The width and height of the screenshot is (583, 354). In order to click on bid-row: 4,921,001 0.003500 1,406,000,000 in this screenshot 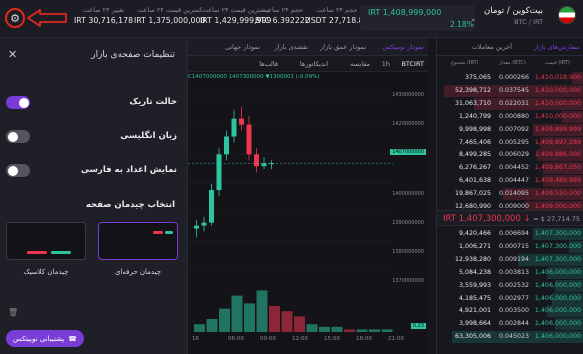, I will do `click(510, 311)`.